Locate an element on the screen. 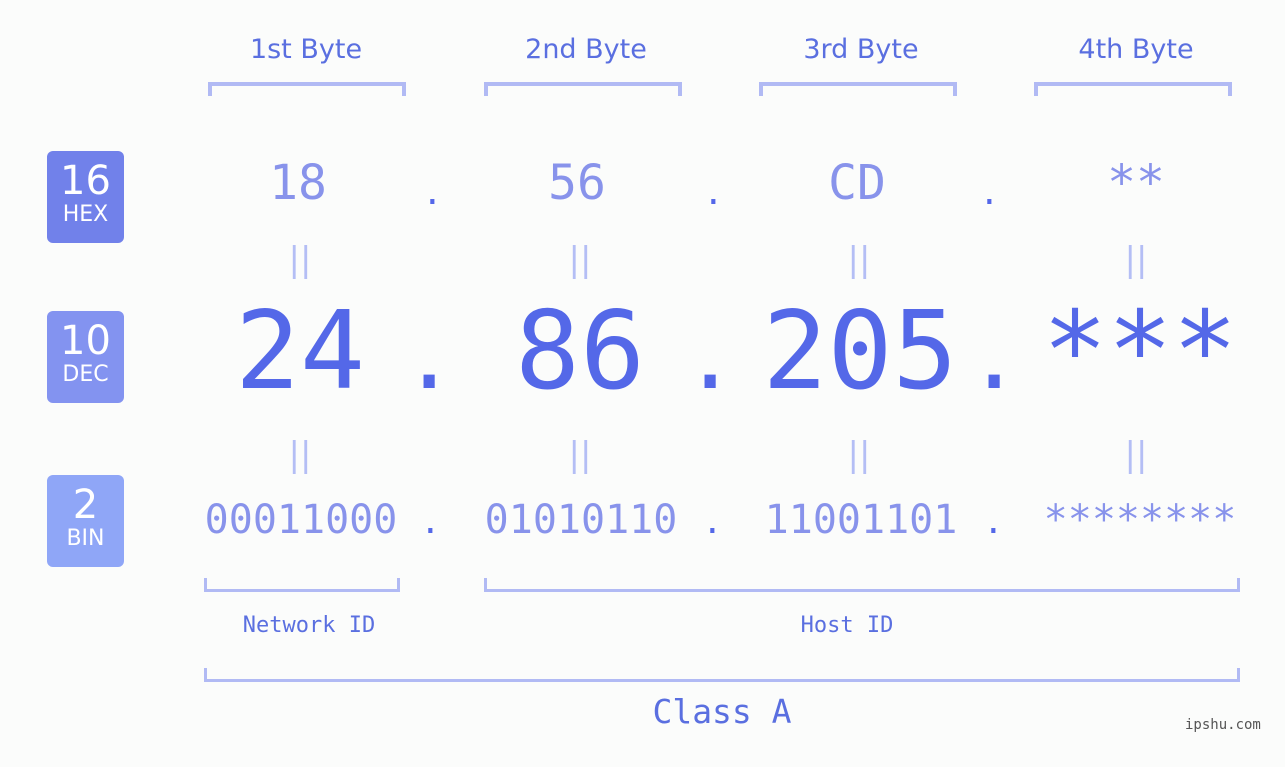 This screenshot has height=767, width=1285. hex-byte-4: ** is located at coordinates (1136, 183).